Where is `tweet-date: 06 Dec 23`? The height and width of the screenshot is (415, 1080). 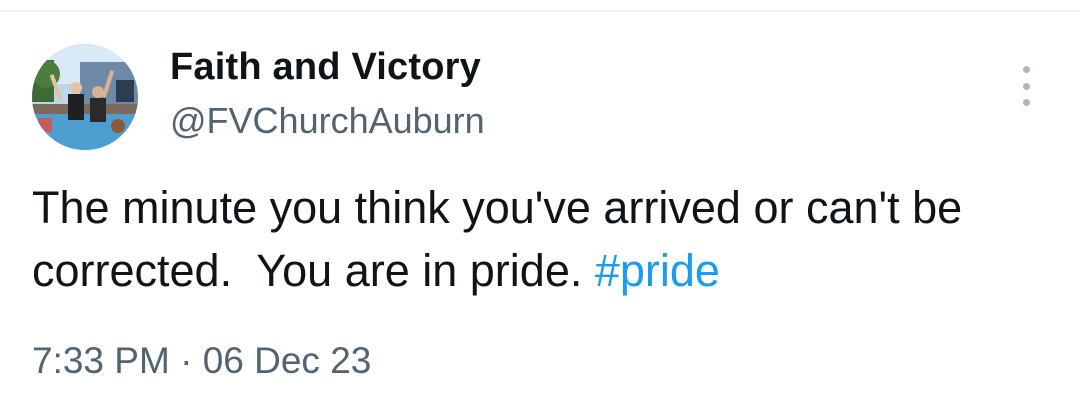
tweet-date: 06 Dec 23 is located at coordinates (287, 360).